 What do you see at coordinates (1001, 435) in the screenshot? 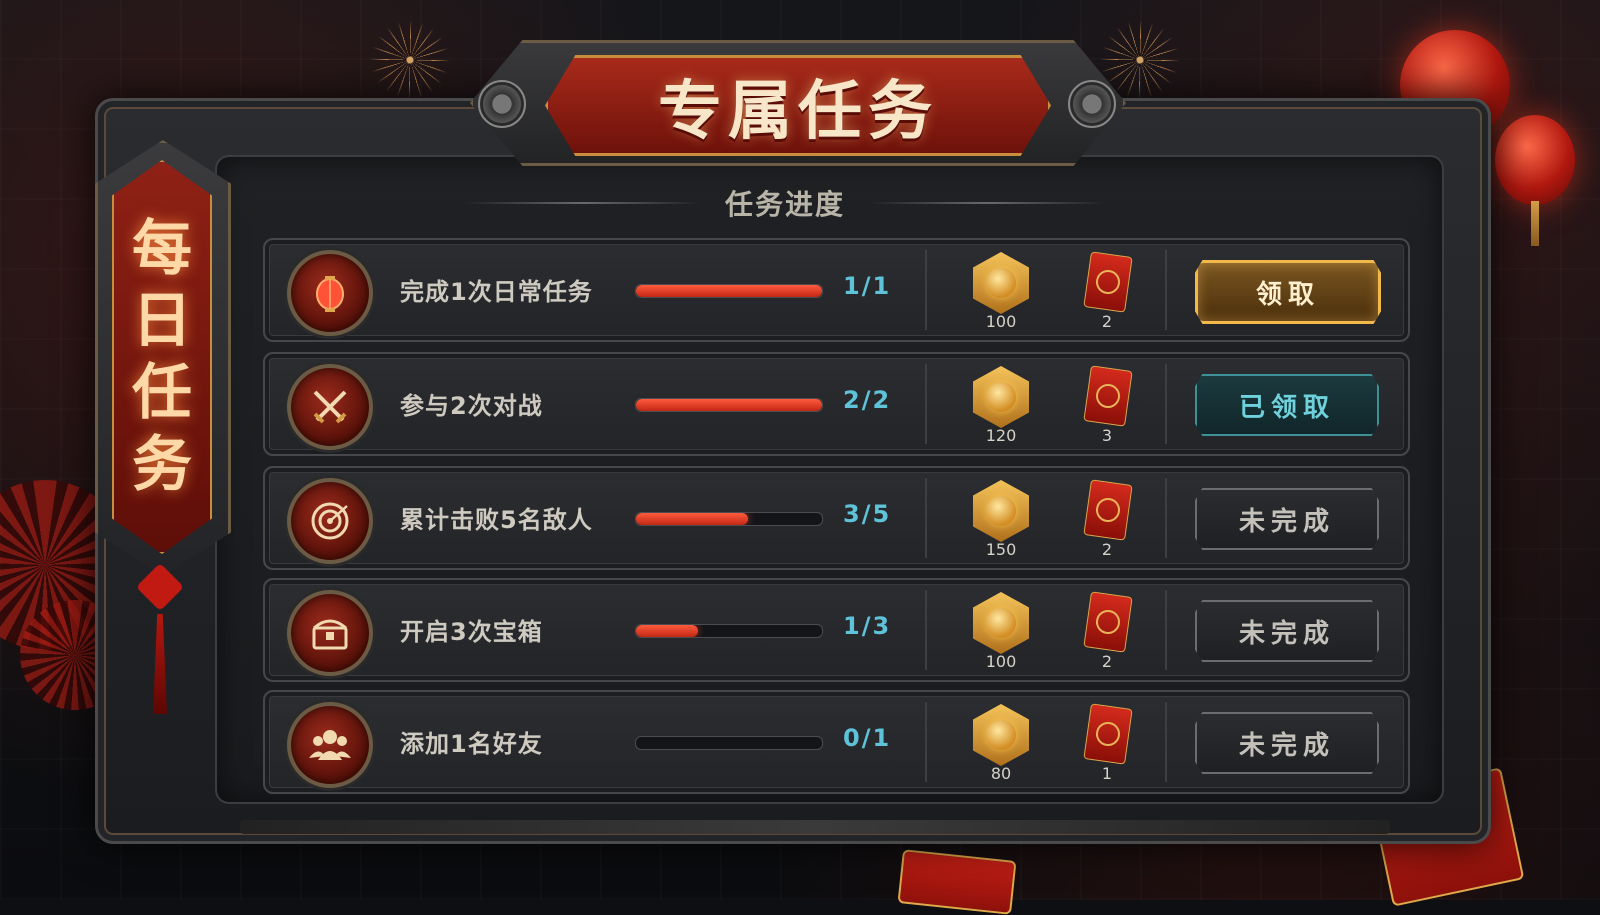
I see `coin-reward-amount: 120` at bounding box center [1001, 435].